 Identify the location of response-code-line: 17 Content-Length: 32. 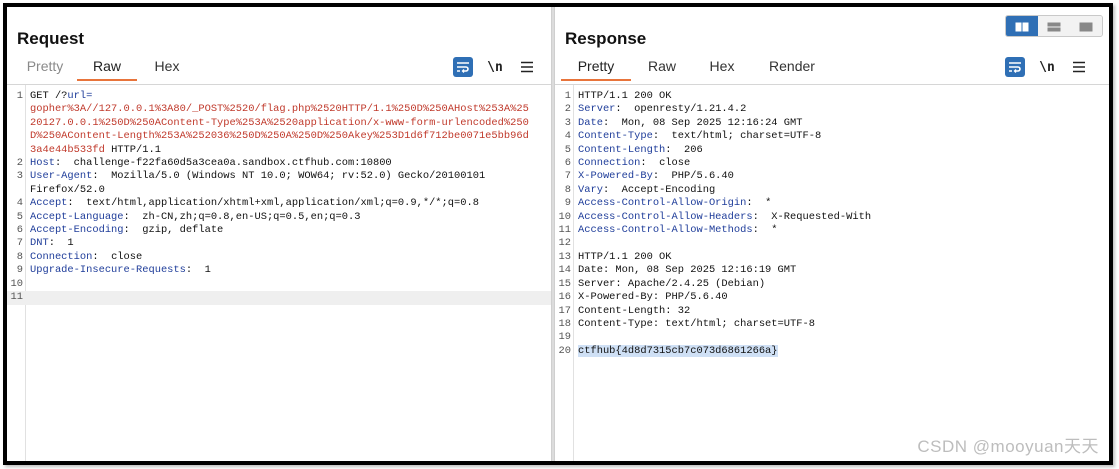
(832, 311).